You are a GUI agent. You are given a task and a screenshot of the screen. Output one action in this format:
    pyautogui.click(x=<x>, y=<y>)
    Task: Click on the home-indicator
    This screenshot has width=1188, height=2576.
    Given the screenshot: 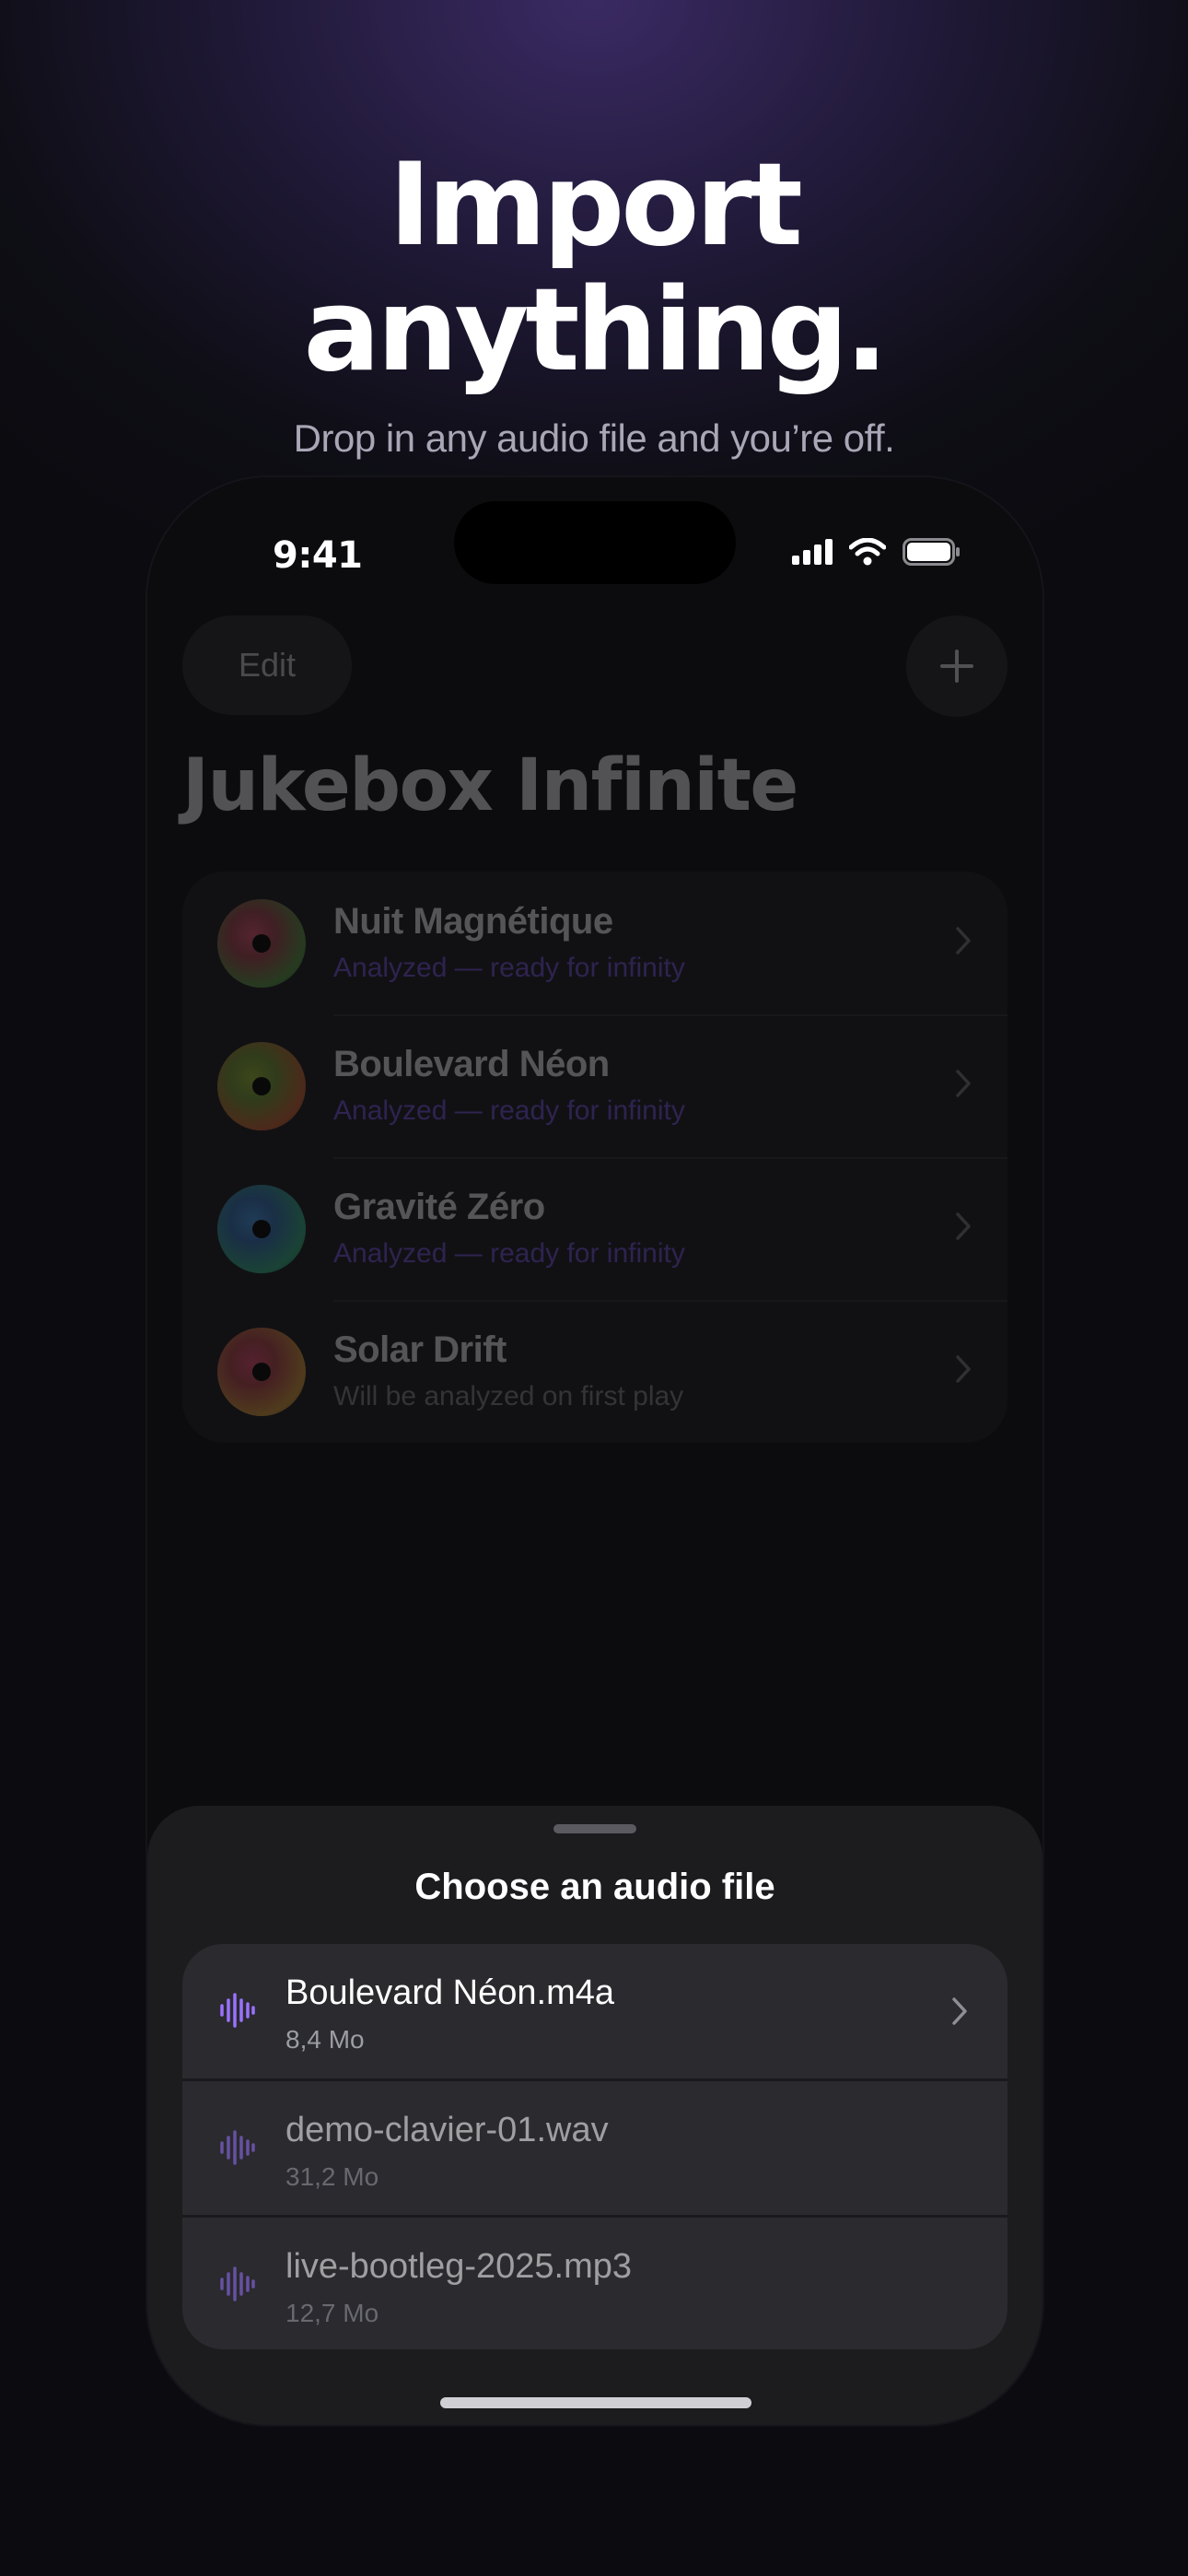 What is the action you would take?
    pyautogui.click(x=595, y=2402)
    